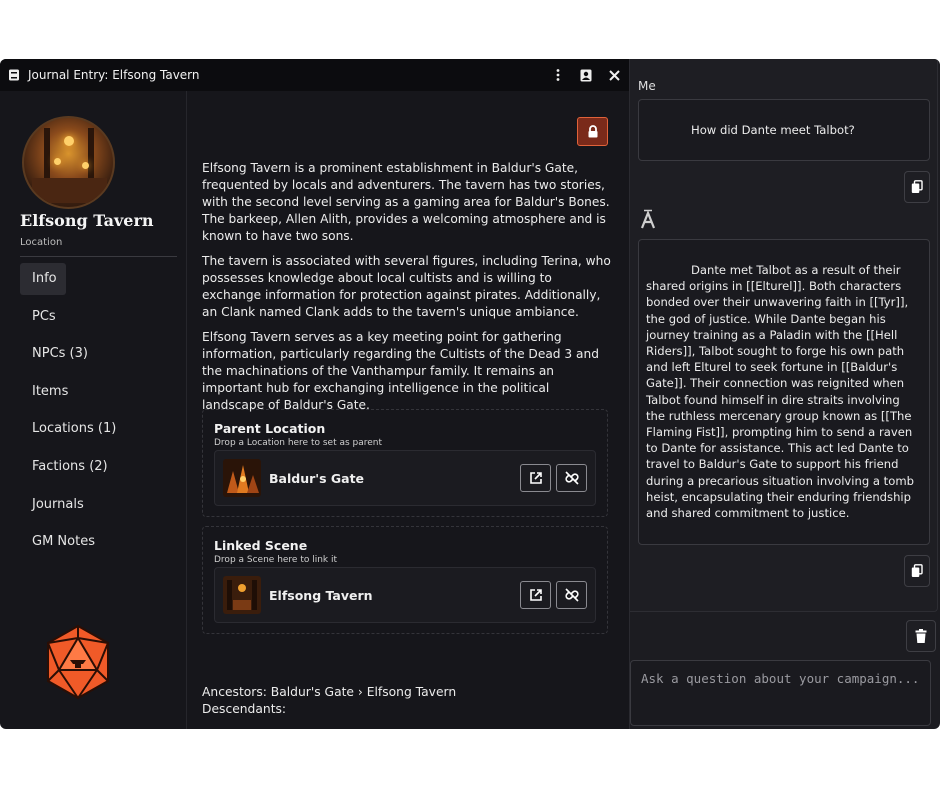 The image size is (940, 788). What do you see at coordinates (317, 478) in the screenshot?
I see `parent-location-name: Baldur's Gate` at bounding box center [317, 478].